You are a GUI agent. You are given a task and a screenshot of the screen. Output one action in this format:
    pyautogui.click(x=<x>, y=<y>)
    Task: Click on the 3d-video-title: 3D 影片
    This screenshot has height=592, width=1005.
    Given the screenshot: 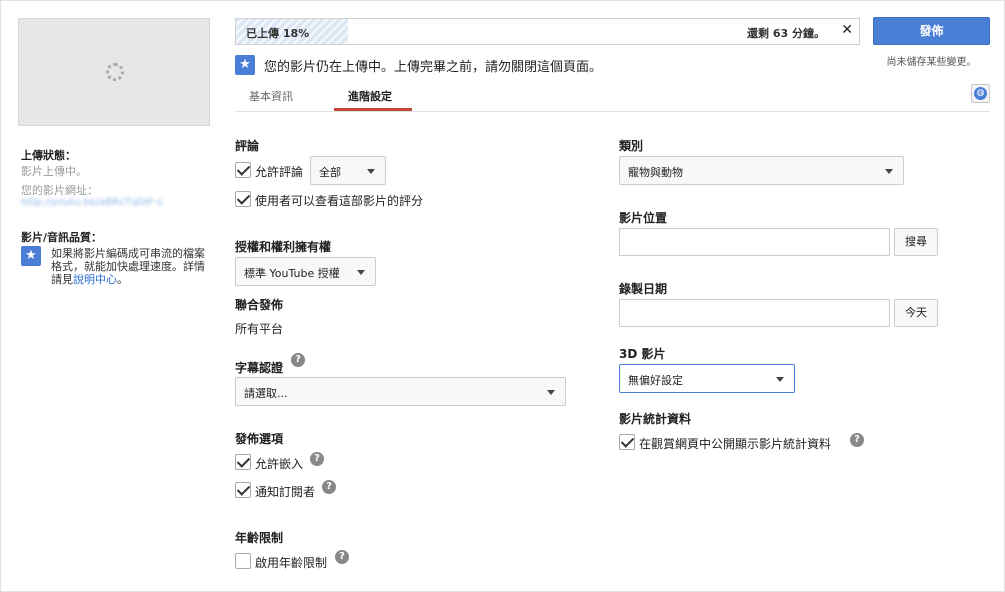 What is the action you would take?
    pyautogui.click(x=642, y=354)
    